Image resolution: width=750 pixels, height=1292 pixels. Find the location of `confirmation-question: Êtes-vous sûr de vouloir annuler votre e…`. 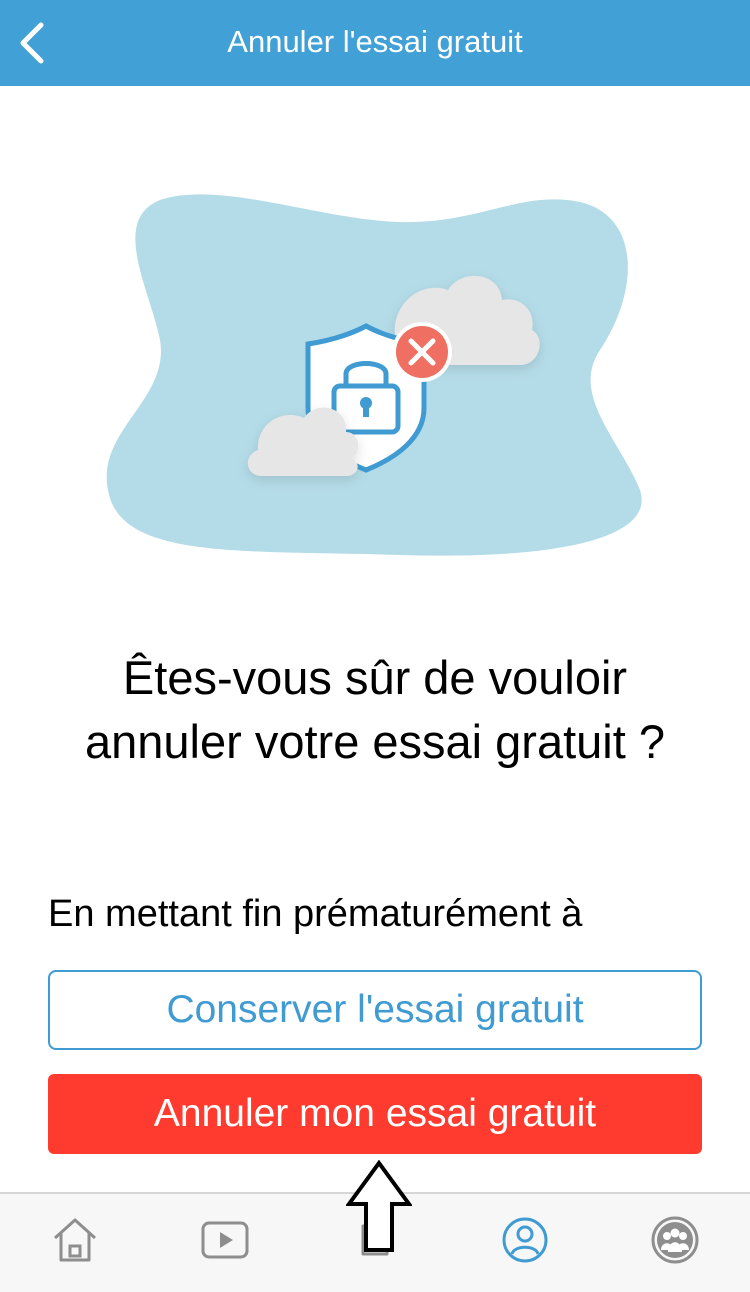

confirmation-question: Êtes-vous sûr de vouloir annuler votre e… is located at coordinates (375, 709).